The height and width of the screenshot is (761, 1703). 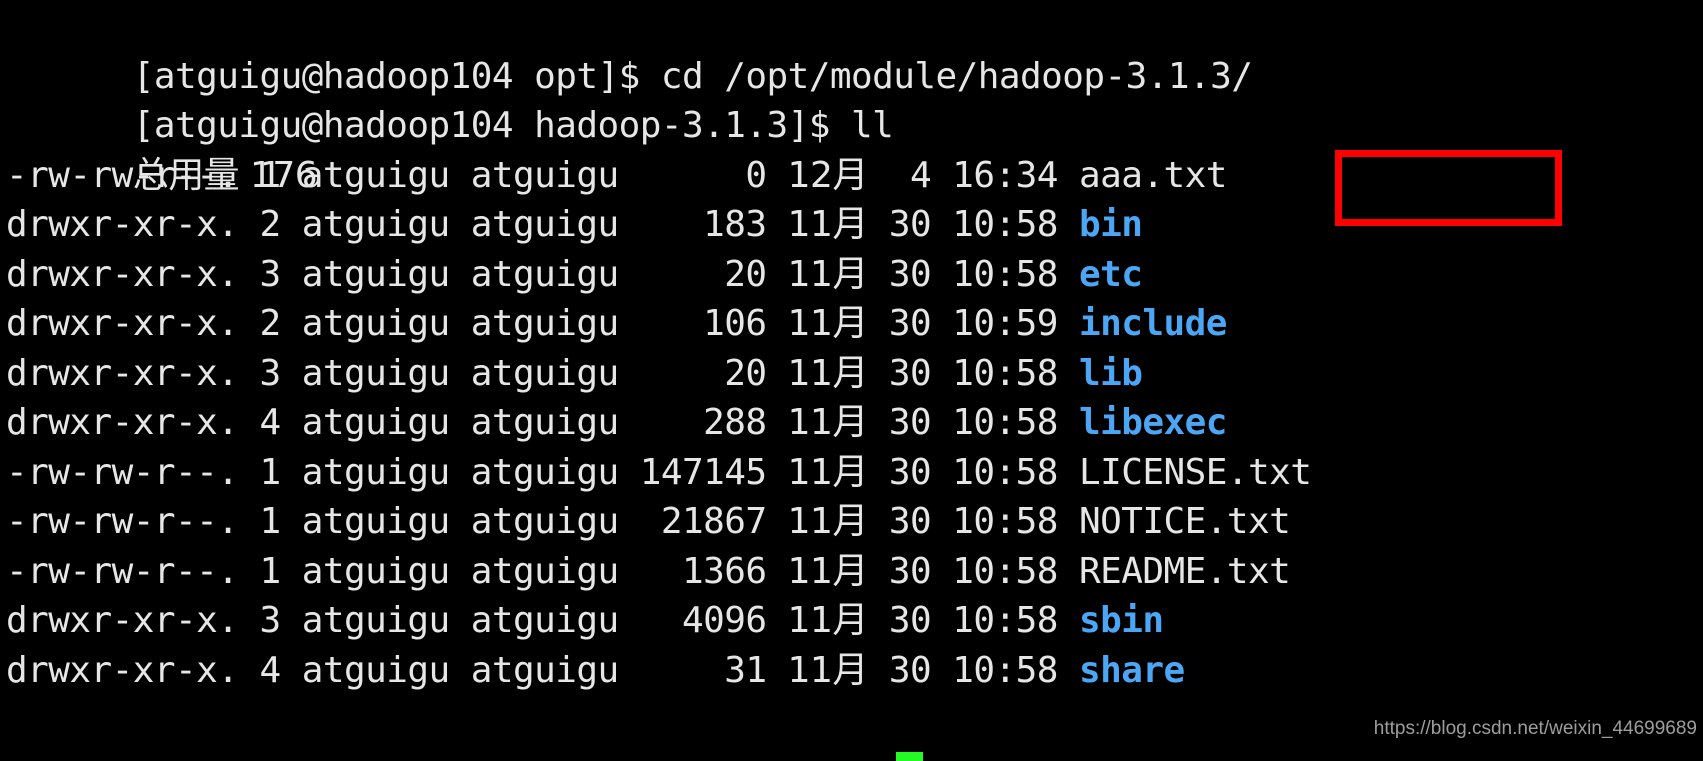 I want to click on file-name: NOTICE.txt, so click(x=1185, y=521).